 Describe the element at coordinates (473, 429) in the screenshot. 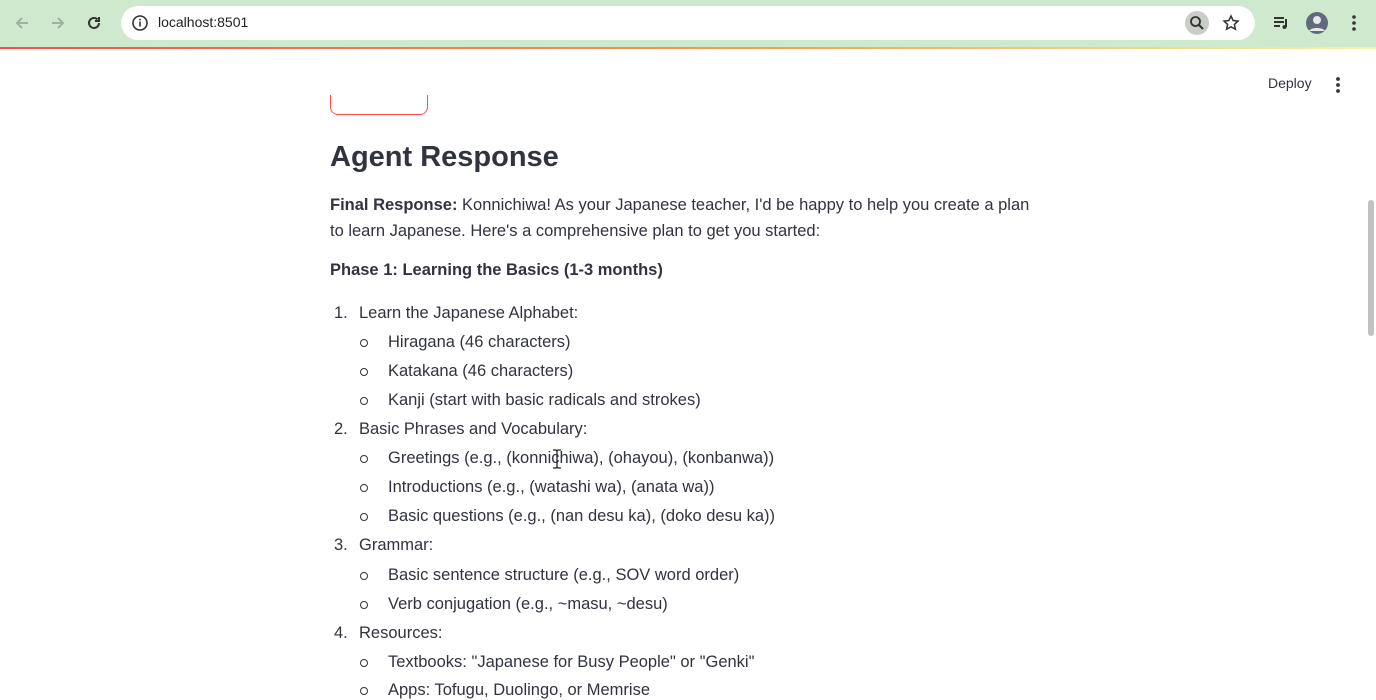

I see `list-item-label: Basic Phrases and Vocabulary:` at that location.